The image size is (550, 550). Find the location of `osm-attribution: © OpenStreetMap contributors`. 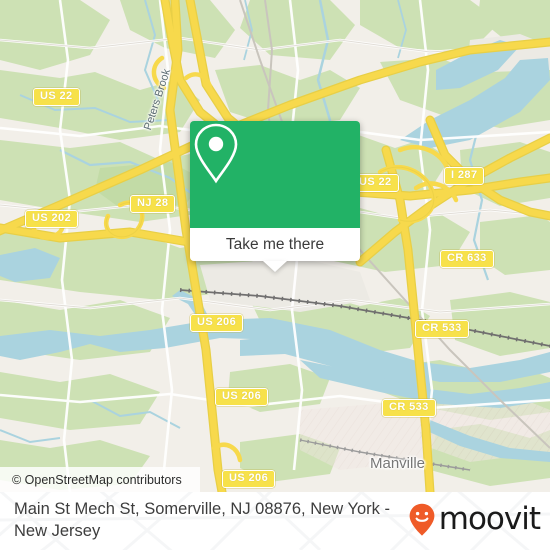

osm-attribution: © OpenStreetMap contributors is located at coordinates (100, 479).